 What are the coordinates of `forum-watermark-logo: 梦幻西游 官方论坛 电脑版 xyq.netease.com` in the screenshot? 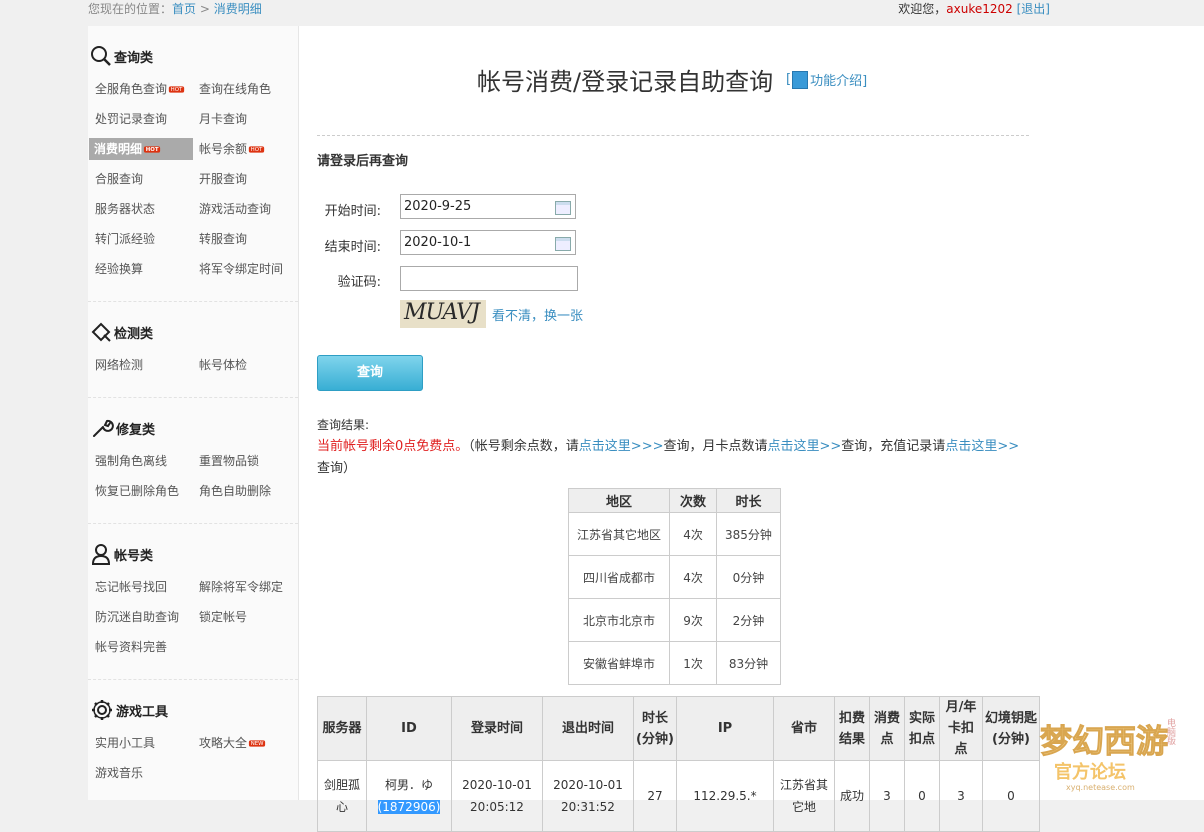 It's located at (1111, 752).